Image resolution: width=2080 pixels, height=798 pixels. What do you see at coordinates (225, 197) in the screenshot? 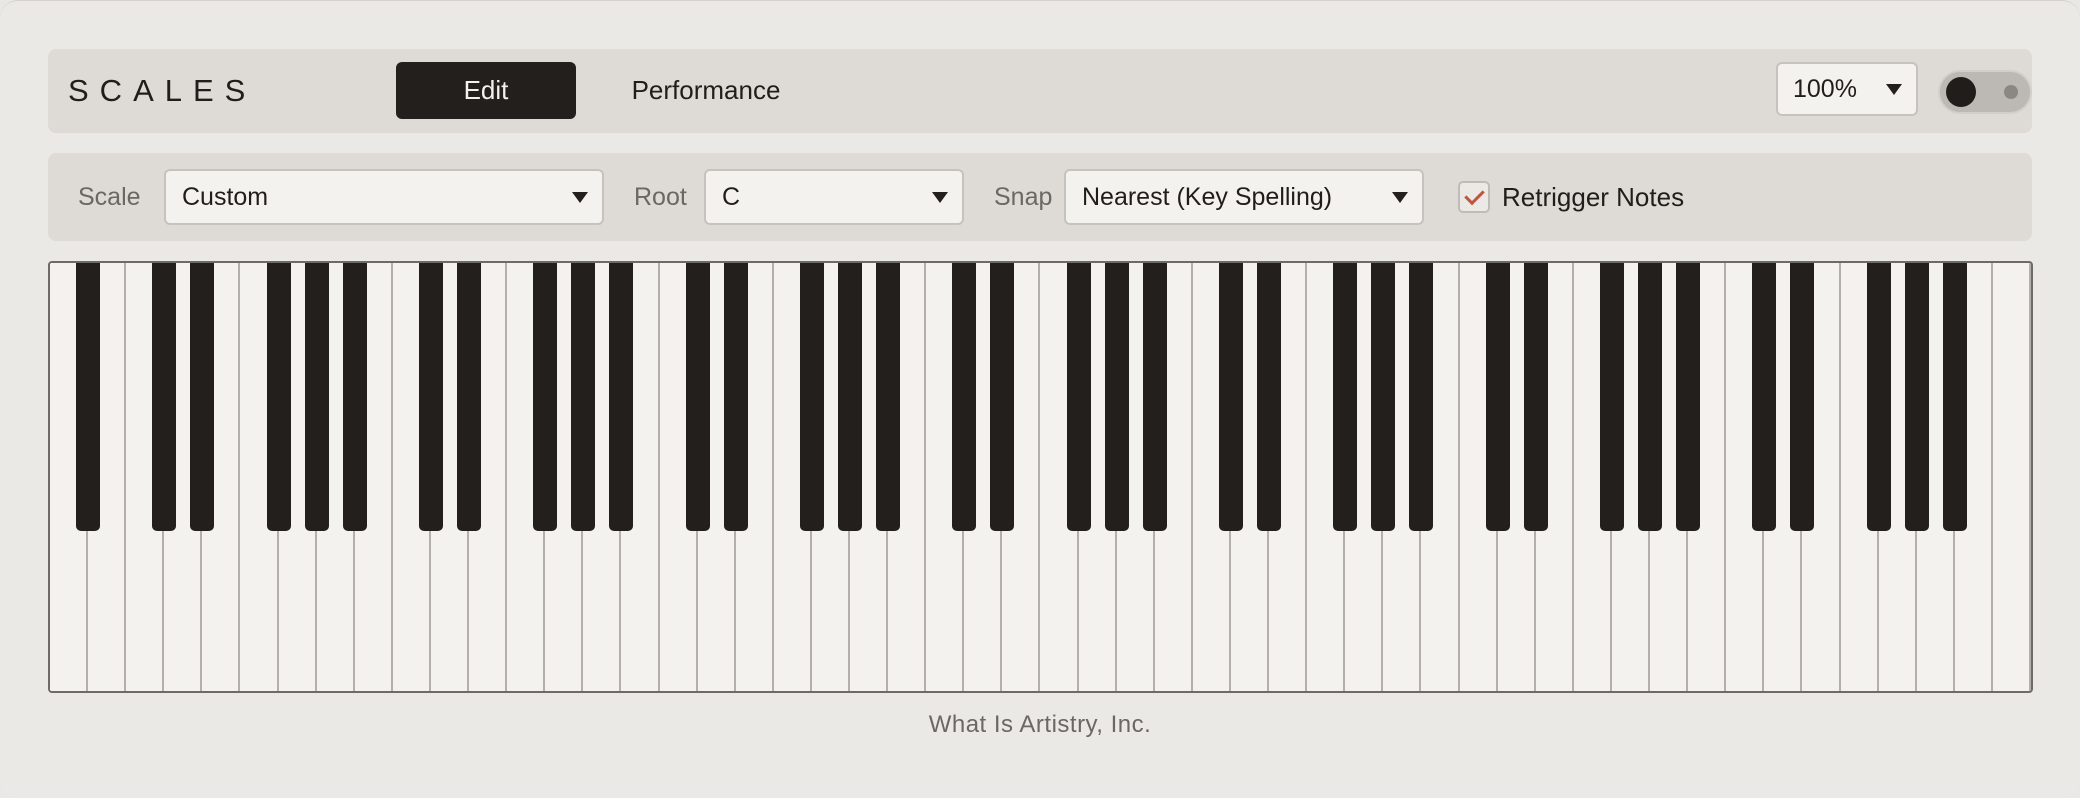
I see `scale-value: Custom` at bounding box center [225, 197].